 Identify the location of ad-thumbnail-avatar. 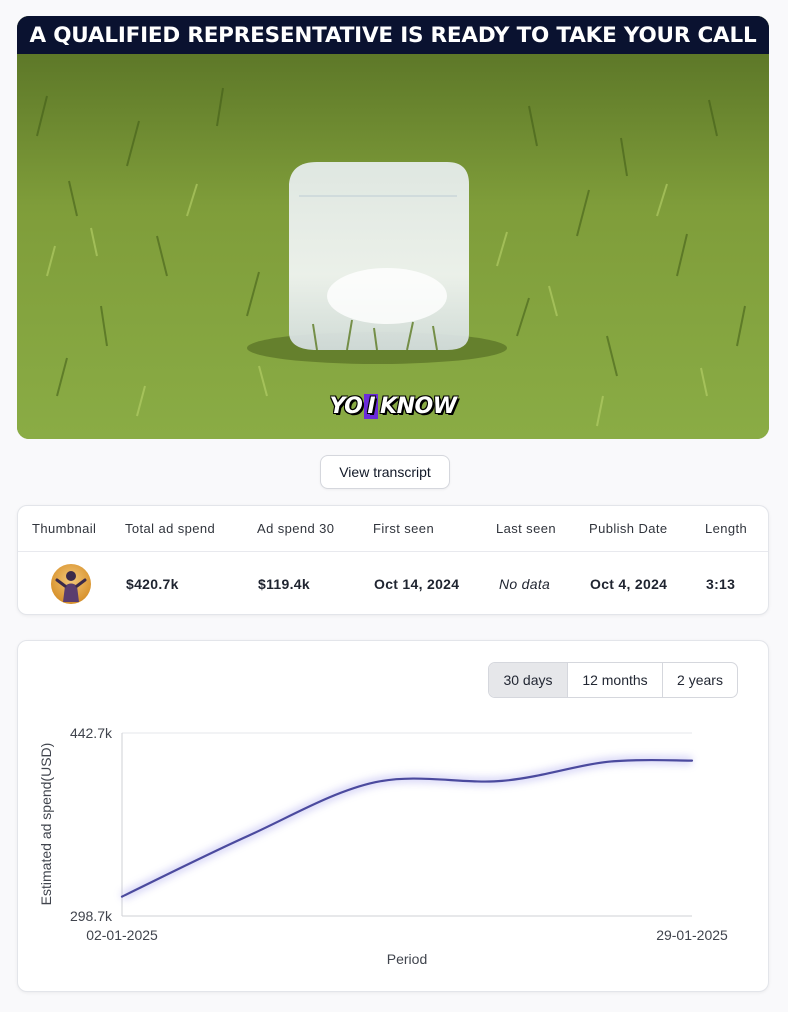
(71, 584).